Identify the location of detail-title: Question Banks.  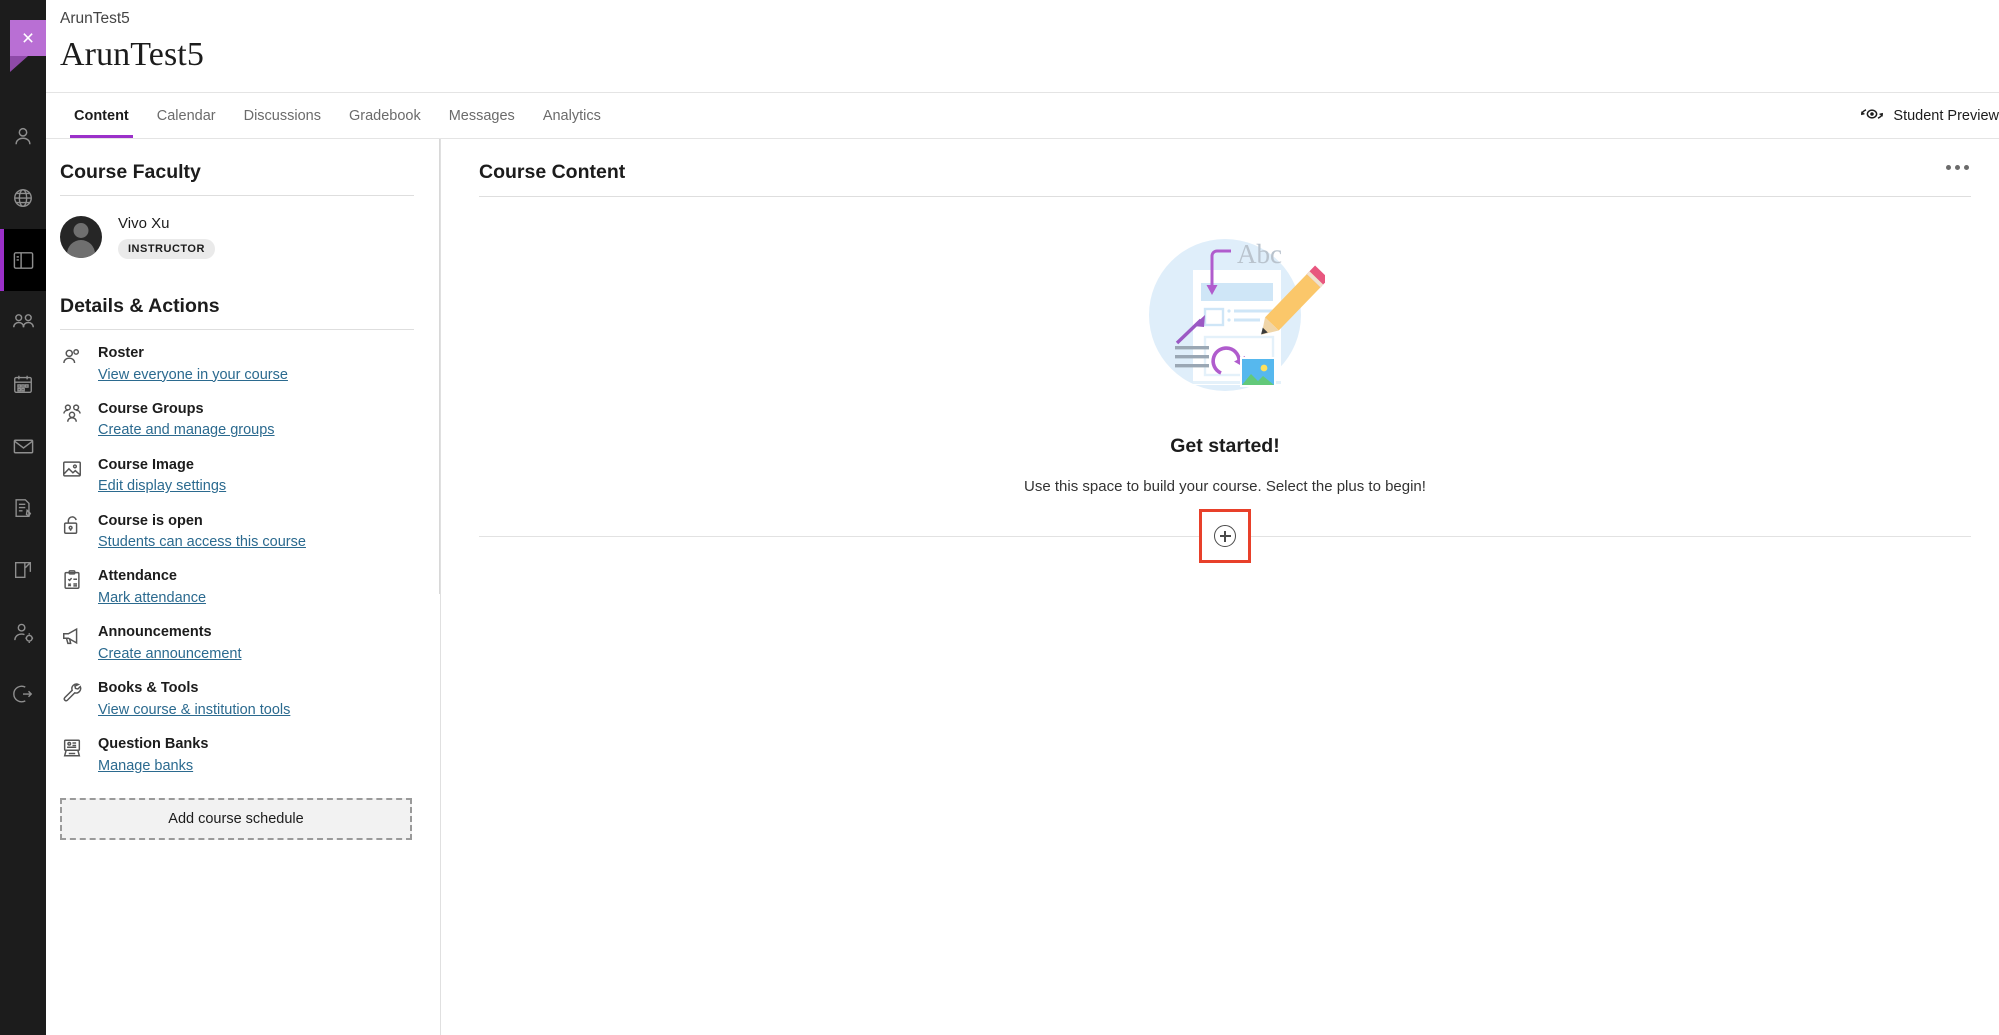
(153, 744).